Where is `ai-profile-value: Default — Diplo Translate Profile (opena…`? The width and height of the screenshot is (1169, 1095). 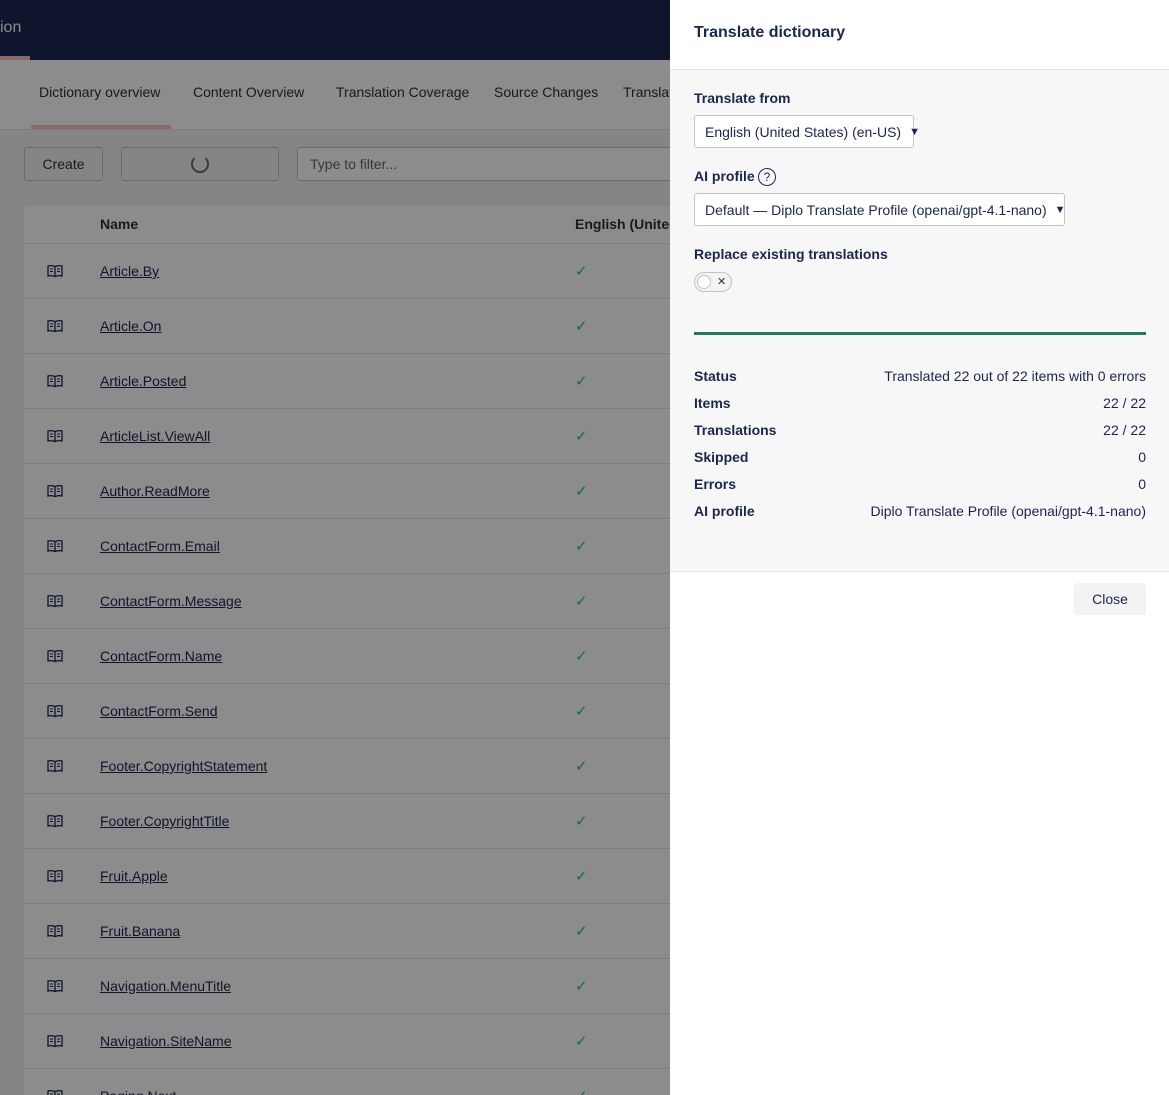
ai-profile-value: Default — Diplo Translate Profile (opena… is located at coordinates (876, 209).